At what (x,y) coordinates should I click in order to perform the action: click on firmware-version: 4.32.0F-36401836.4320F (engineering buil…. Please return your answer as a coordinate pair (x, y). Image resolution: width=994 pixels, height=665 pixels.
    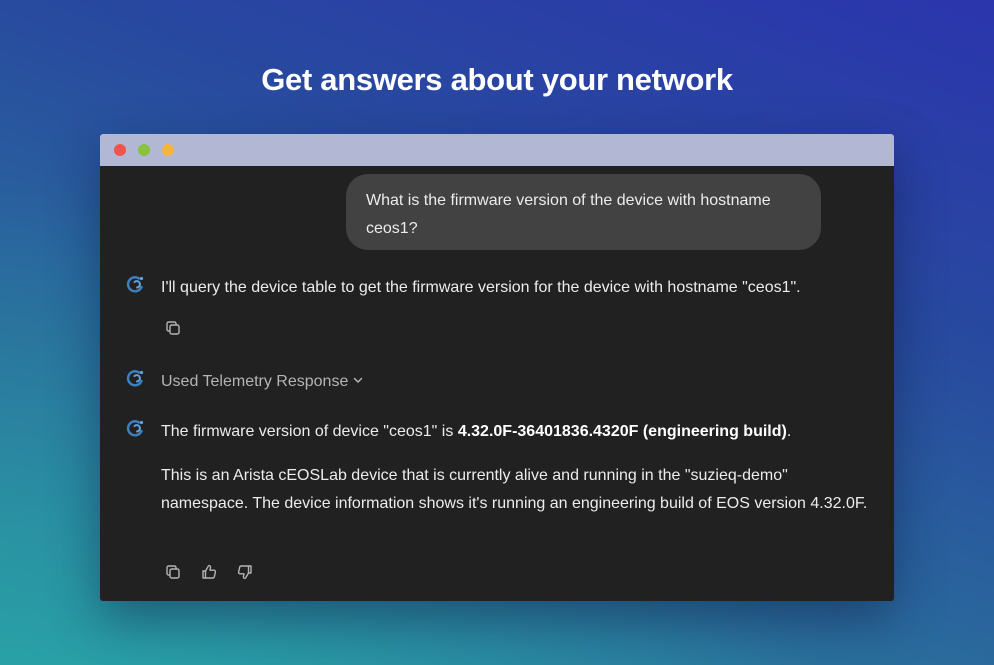
    Looking at the image, I should click on (622, 431).